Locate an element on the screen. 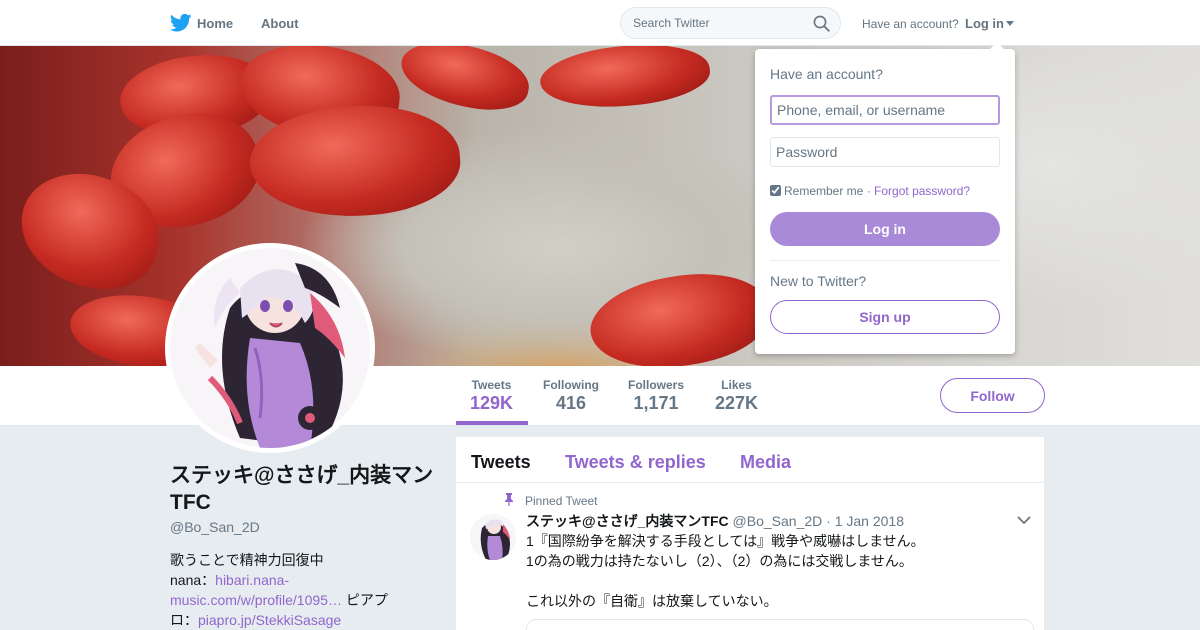 The width and height of the screenshot is (1200, 630). top-navigation-bar: Home About Have an account? Log in is located at coordinates (600, 23).